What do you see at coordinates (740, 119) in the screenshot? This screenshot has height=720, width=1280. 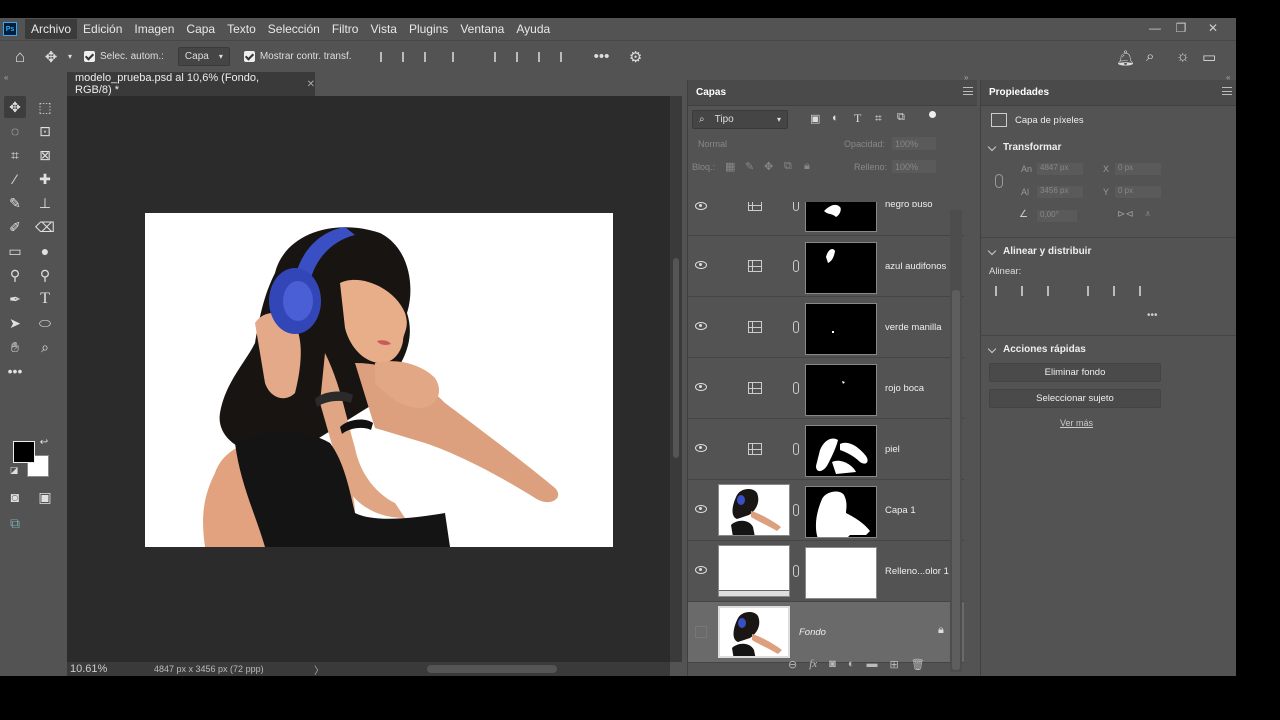 I see `layer-filter-dropdown: ⌕ Tipo ▾` at bounding box center [740, 119].